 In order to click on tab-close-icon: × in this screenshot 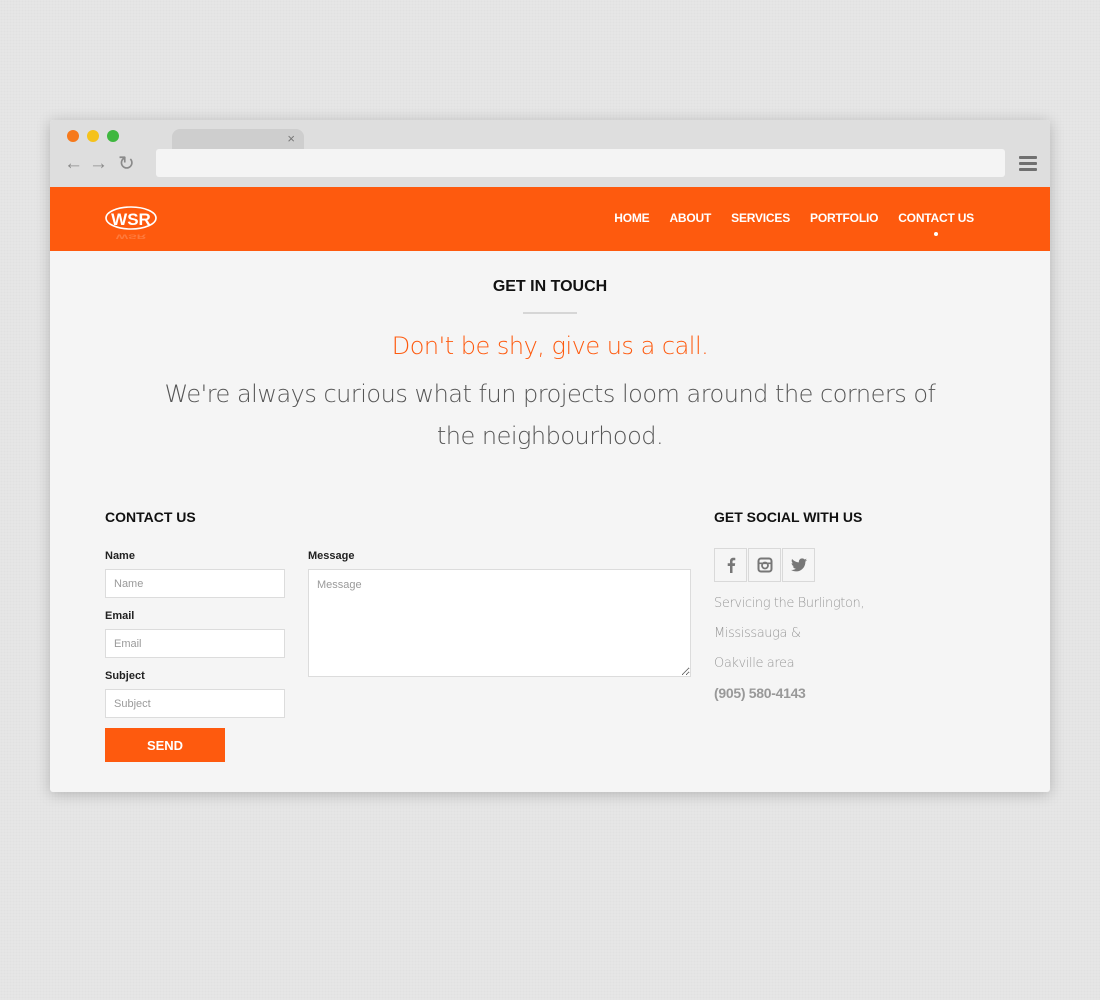, I will do `click(291, 139)`.